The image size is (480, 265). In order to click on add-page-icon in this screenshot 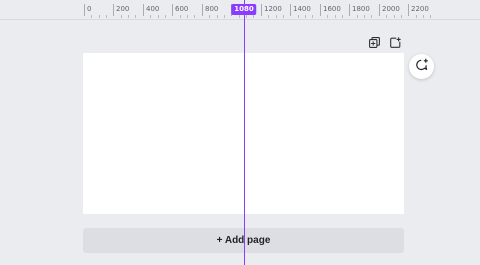, I will do `click(395, 42)`.